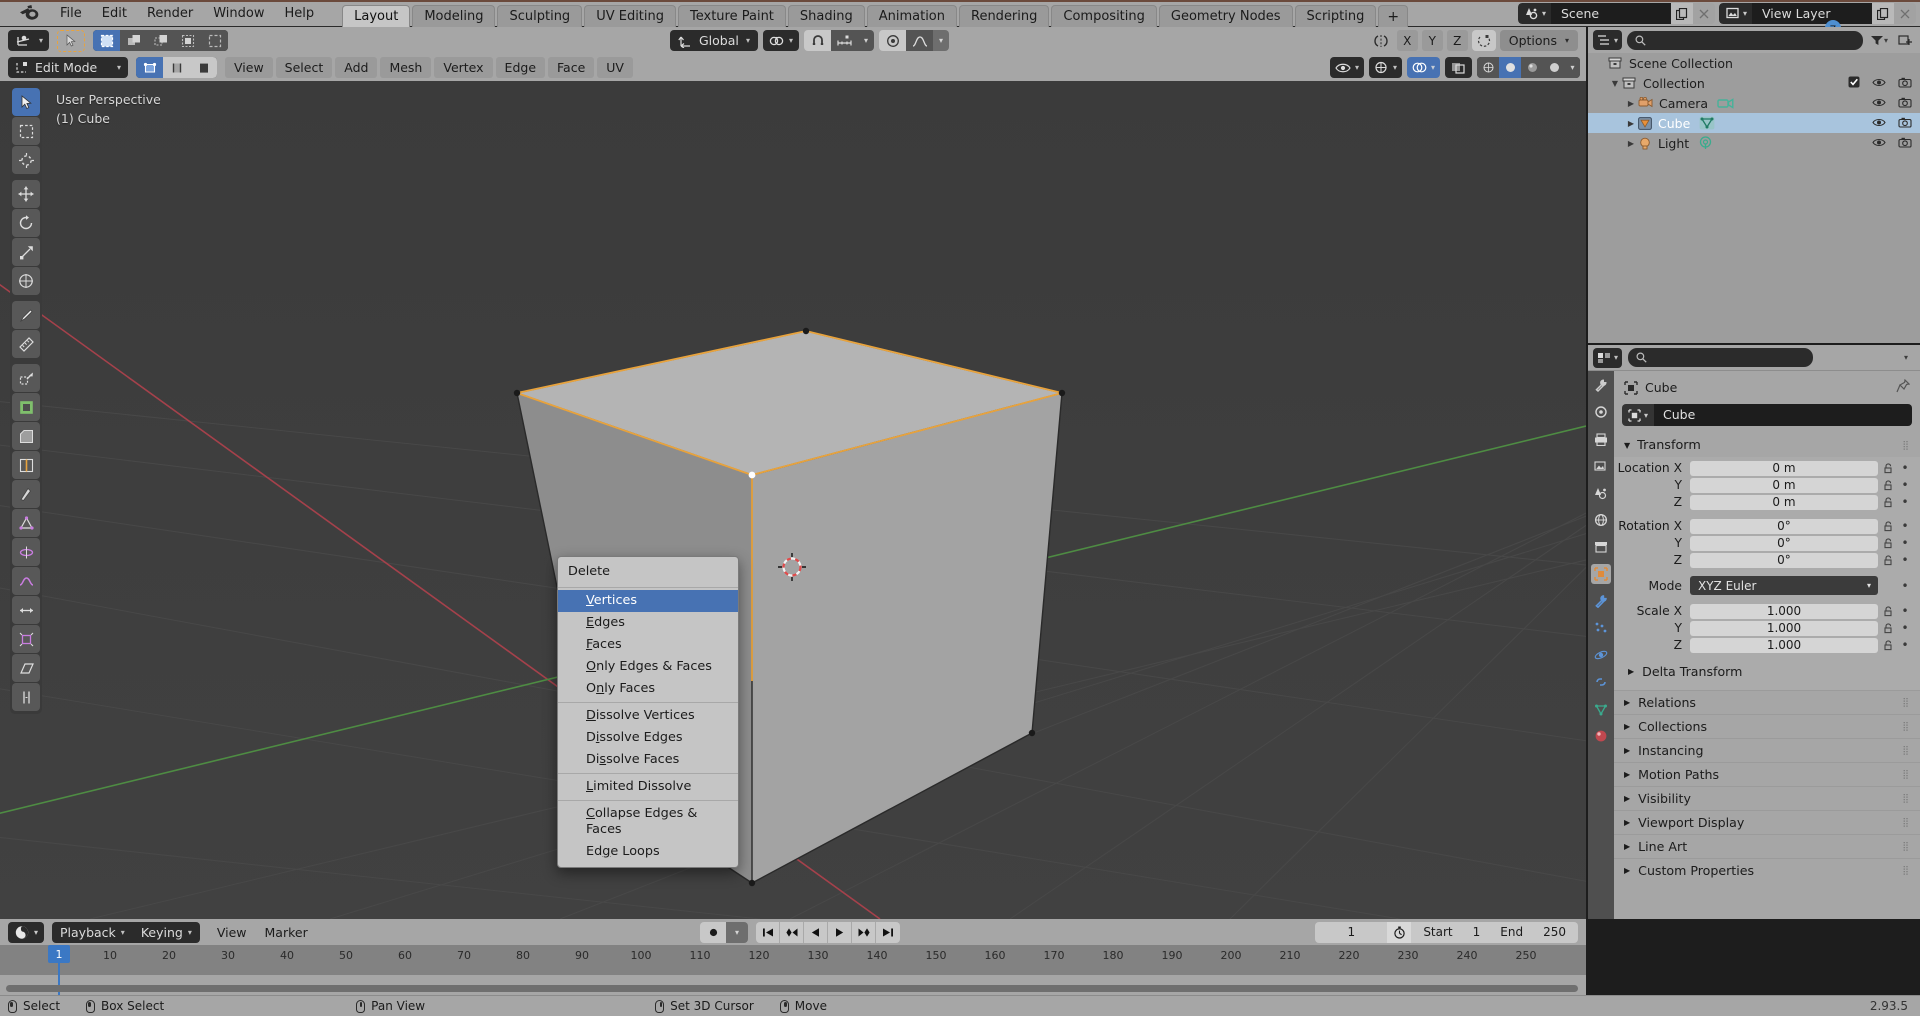 Image resolution: width=1920 pixels, height=1016 pixels. I want to click on viewport-menu-add: Add, so click(356, 67).